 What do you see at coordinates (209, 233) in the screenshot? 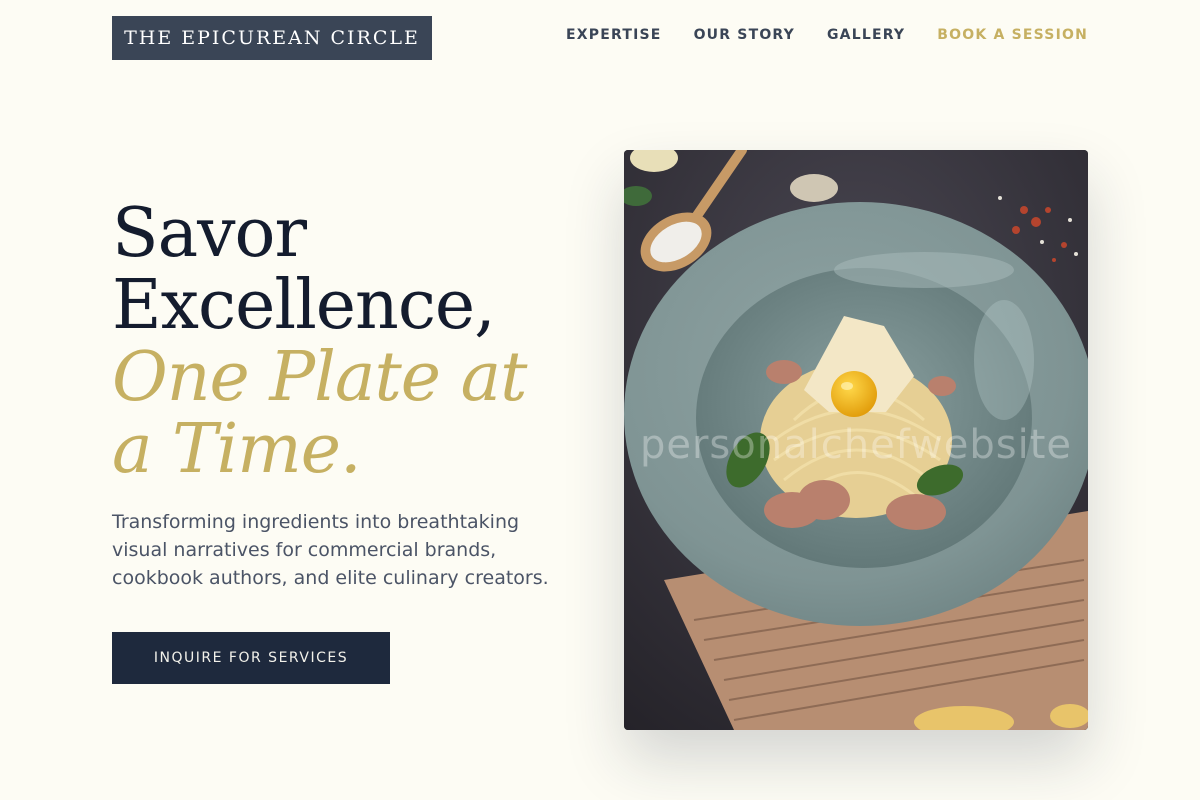
I see `hero-title-line-1: Savor` at bounding box center [209, 233].